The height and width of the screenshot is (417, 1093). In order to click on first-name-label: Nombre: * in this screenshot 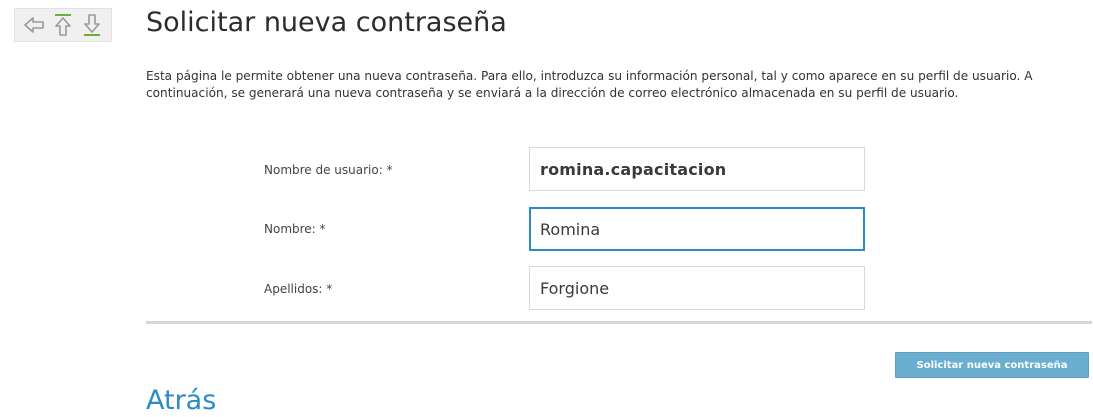, I will do `click(295, 229)`.